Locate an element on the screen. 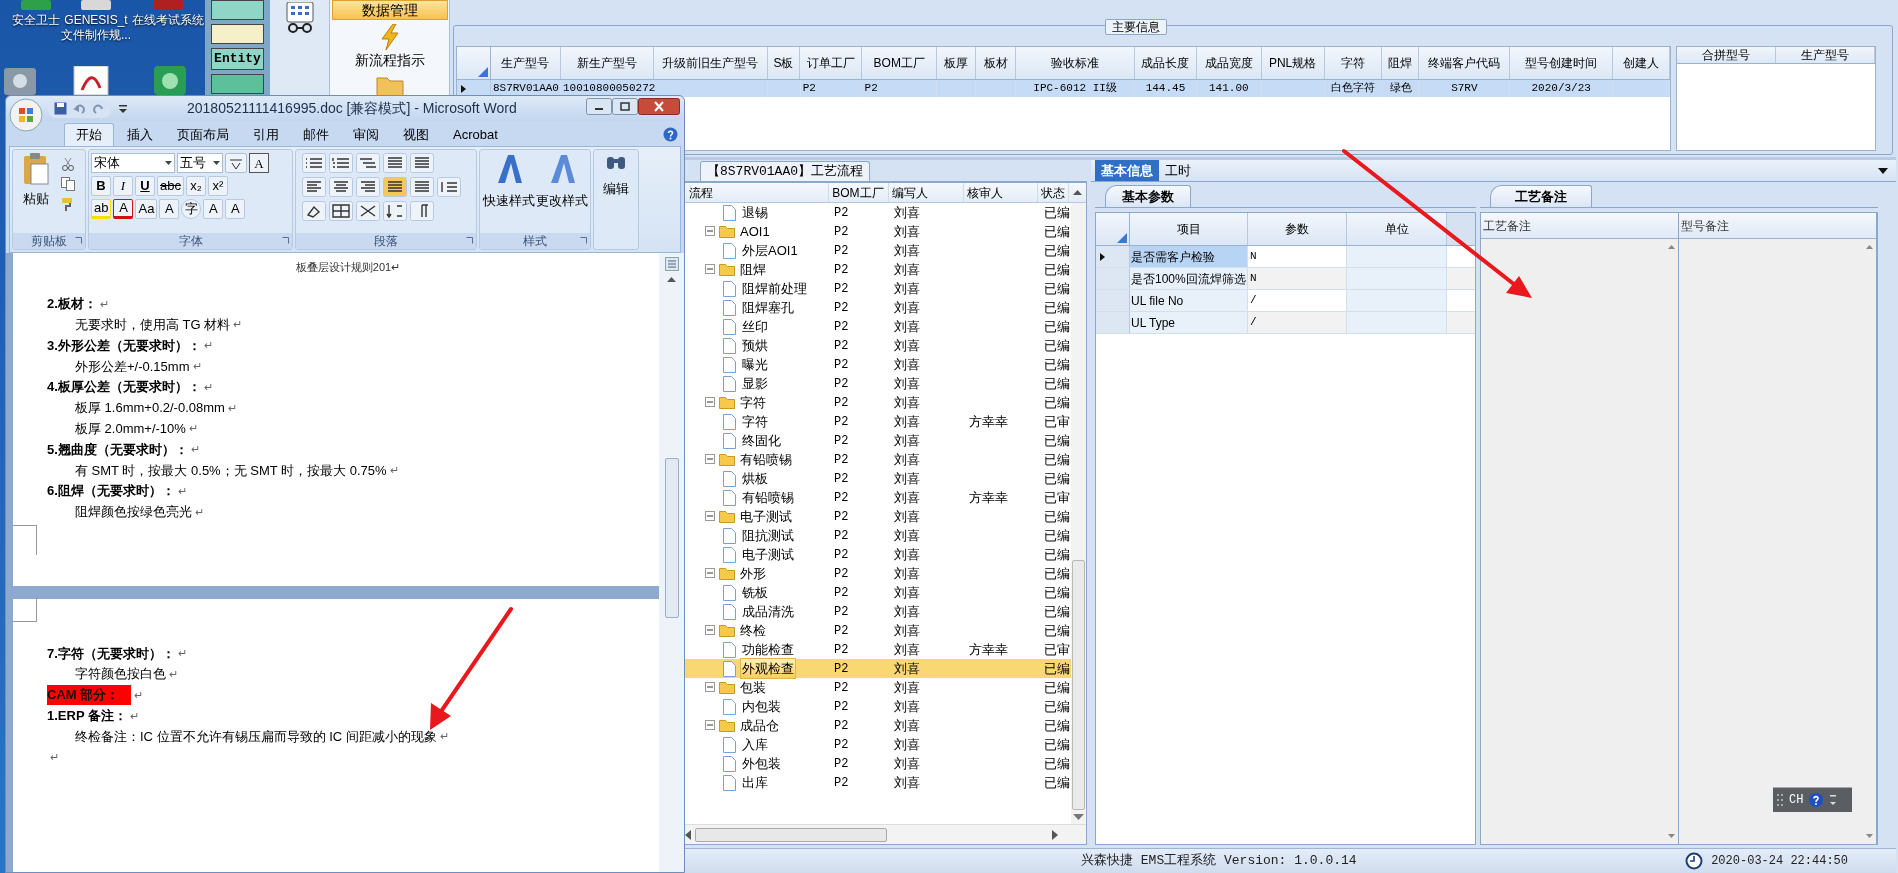 Image resolution: width=1898 pixels, height=873 pixels. tree-row: 成品清洗 P2 刘喜 已编 is located at coordinates (877, 611).